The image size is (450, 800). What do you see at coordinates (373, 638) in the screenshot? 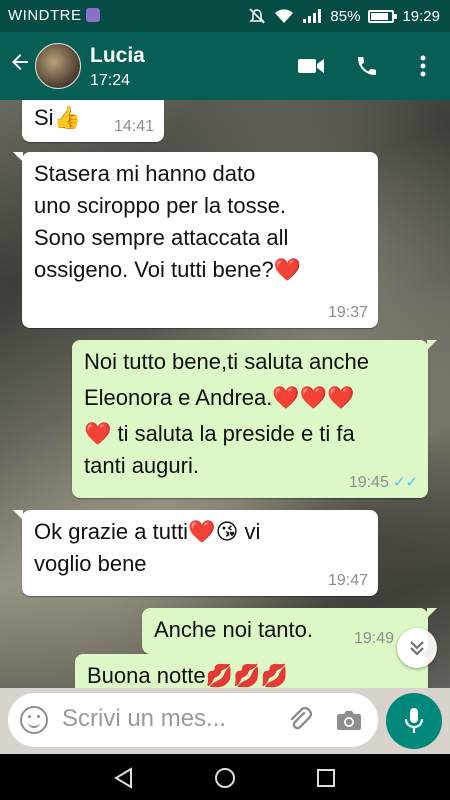
I see `message-time: 19:49` at bounding box center [373, 638].